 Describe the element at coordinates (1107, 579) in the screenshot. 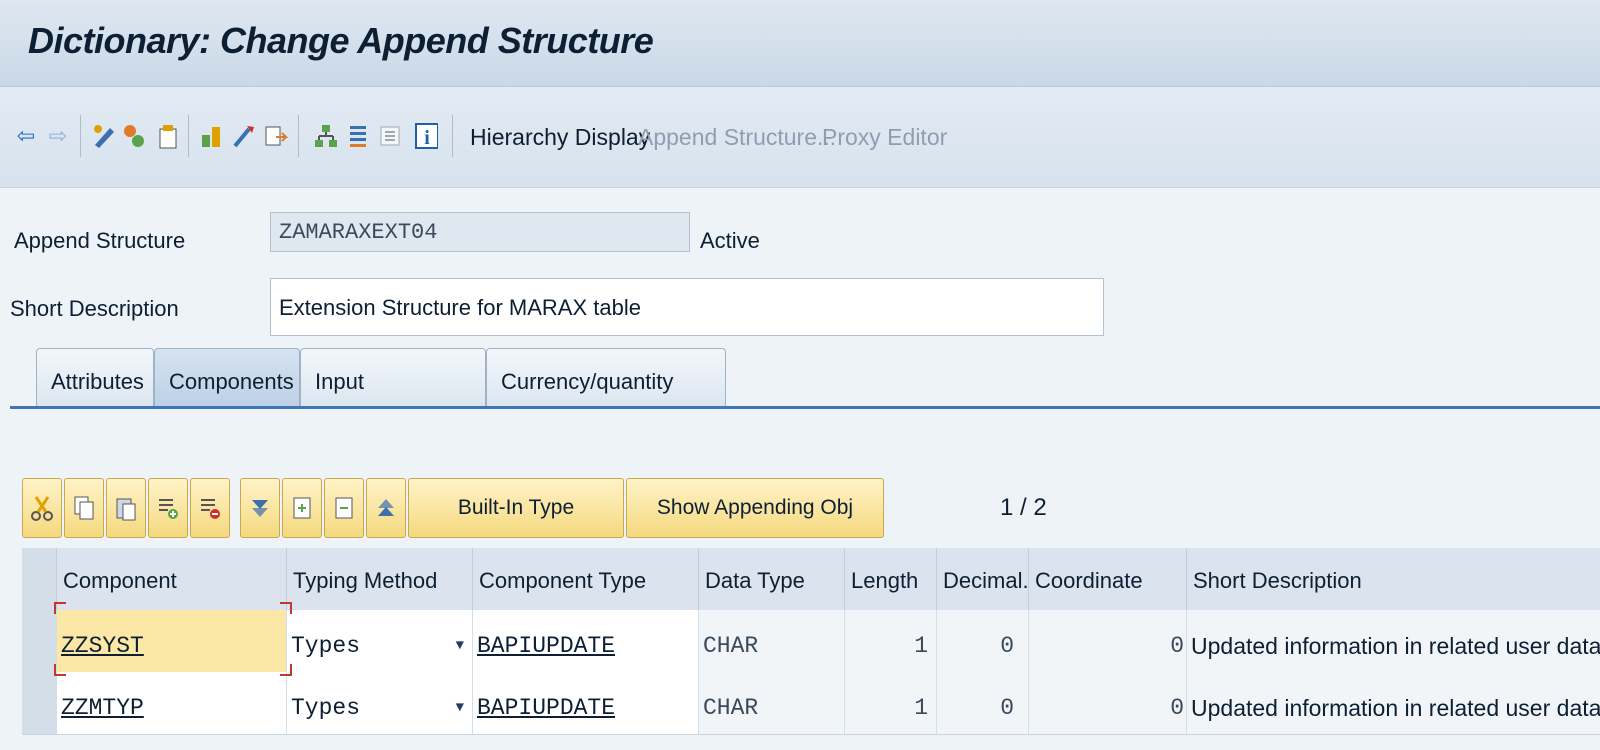

I see `col-coordinate: Coordinate` at that location.